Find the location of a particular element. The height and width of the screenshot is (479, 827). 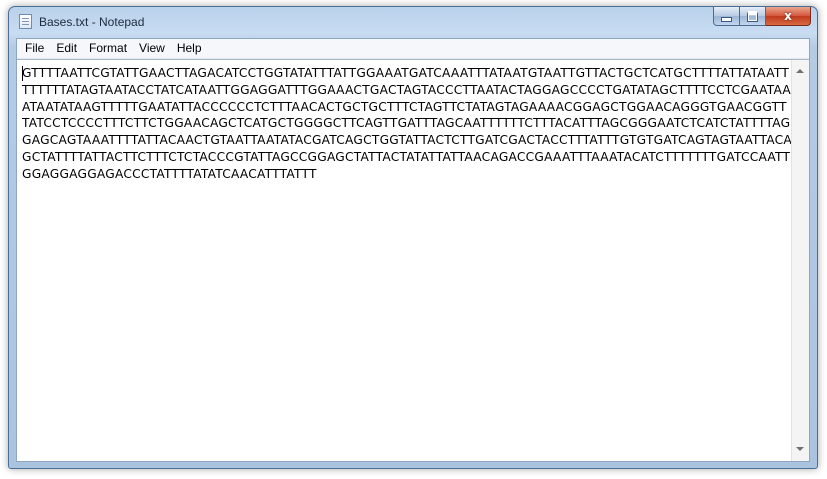

menu-help: Help is located at coordinates (189, 48).